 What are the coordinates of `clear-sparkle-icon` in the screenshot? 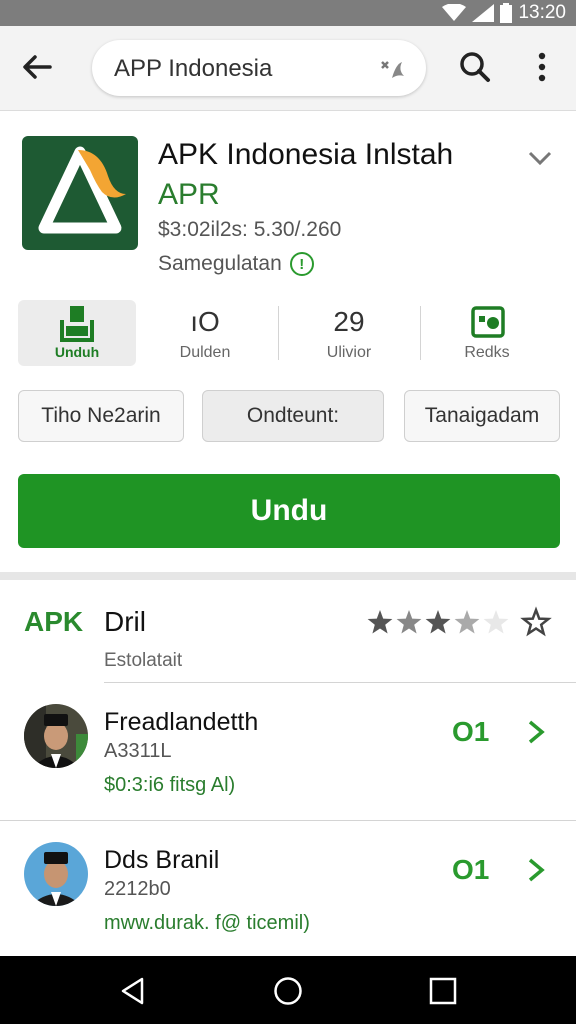 It's located at (392, 69).